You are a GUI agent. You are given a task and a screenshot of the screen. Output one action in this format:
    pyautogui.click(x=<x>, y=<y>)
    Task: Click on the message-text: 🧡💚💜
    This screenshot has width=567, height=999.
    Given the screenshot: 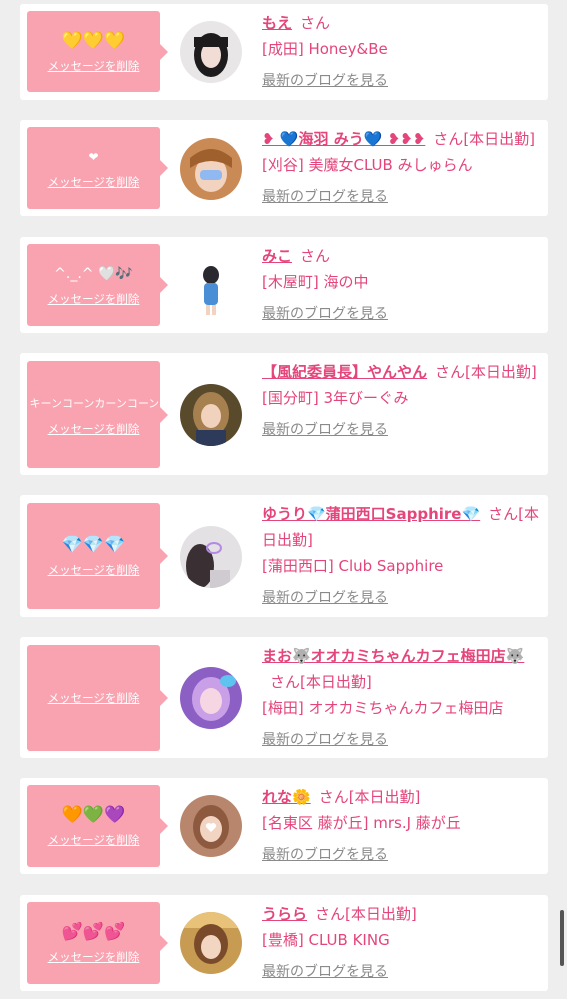 What is the action you would take?
    pyautogui.click(x=93, y=815)
    